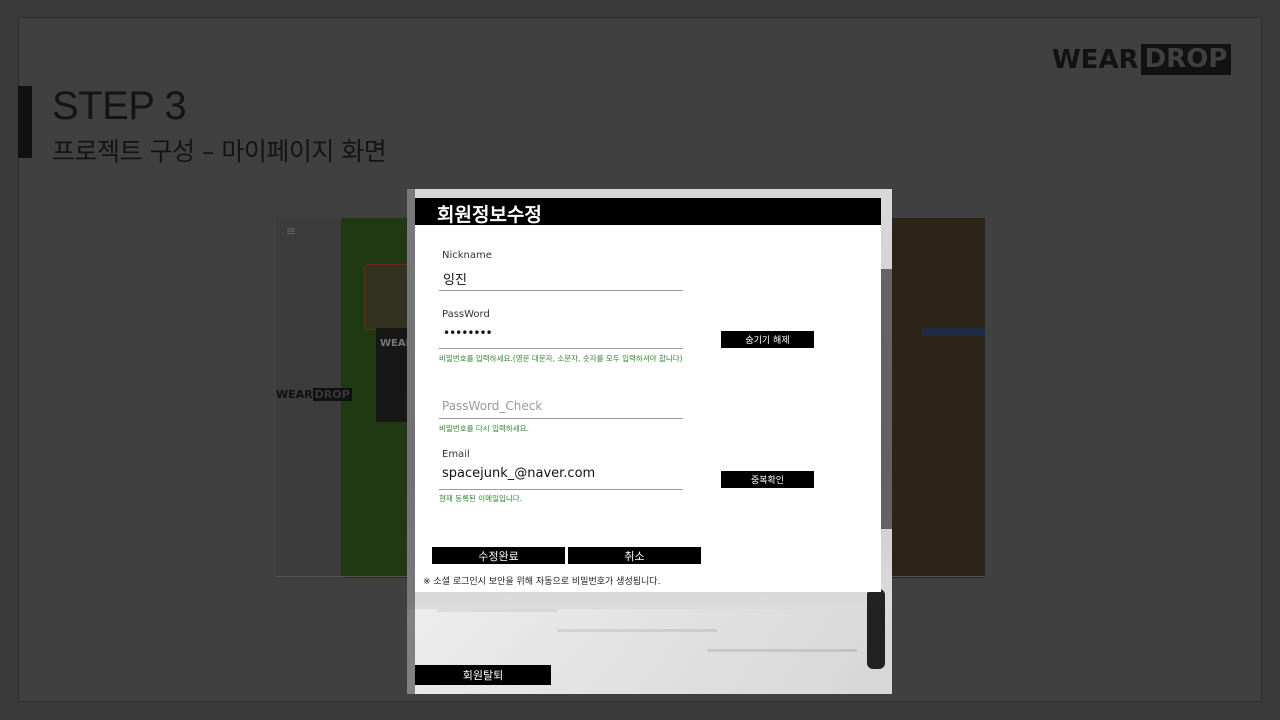 The width and height of the screenshot is (1280, 720). Describe the element at coordinates (561, 418) in the screenshot. I see `password-check-underline` at that location.